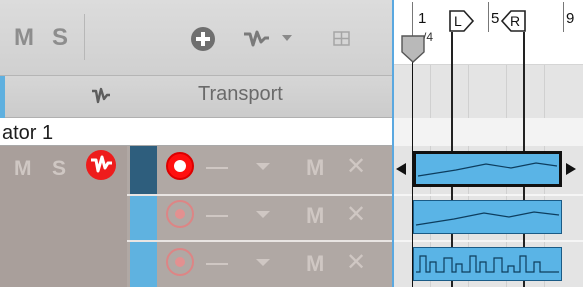 The image size is (583, 287). I want to click on grid-icon, so click(341, 38).